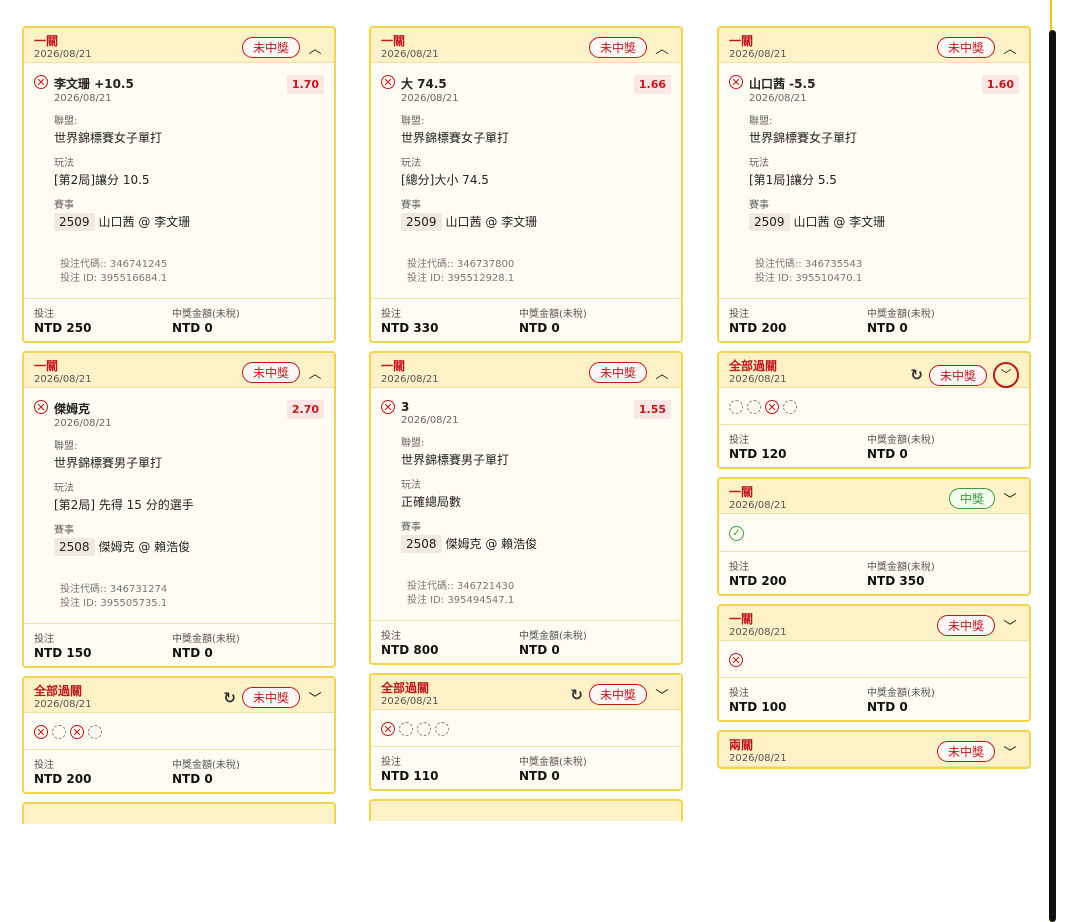  I want to click on event-value: 2509 山口茜 @ 李文珊, so click(189, 222).